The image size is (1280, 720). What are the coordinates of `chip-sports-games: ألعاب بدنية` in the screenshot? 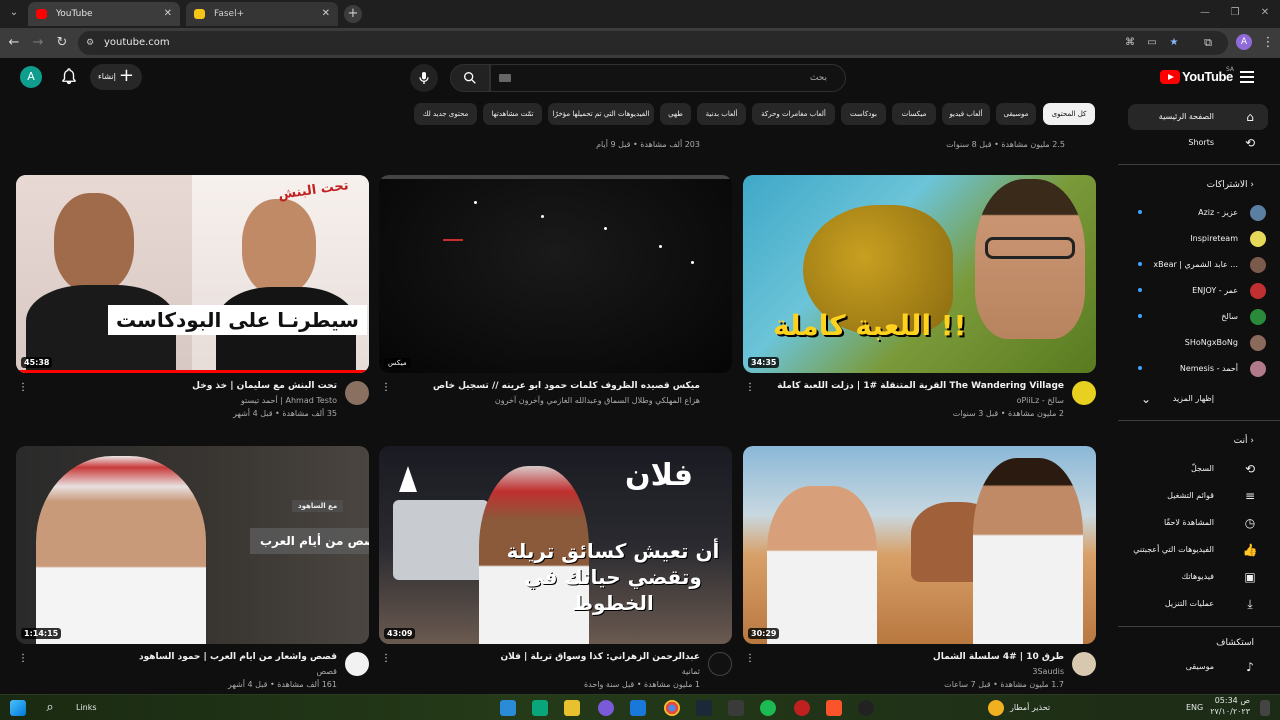 It's located at (721, 114).